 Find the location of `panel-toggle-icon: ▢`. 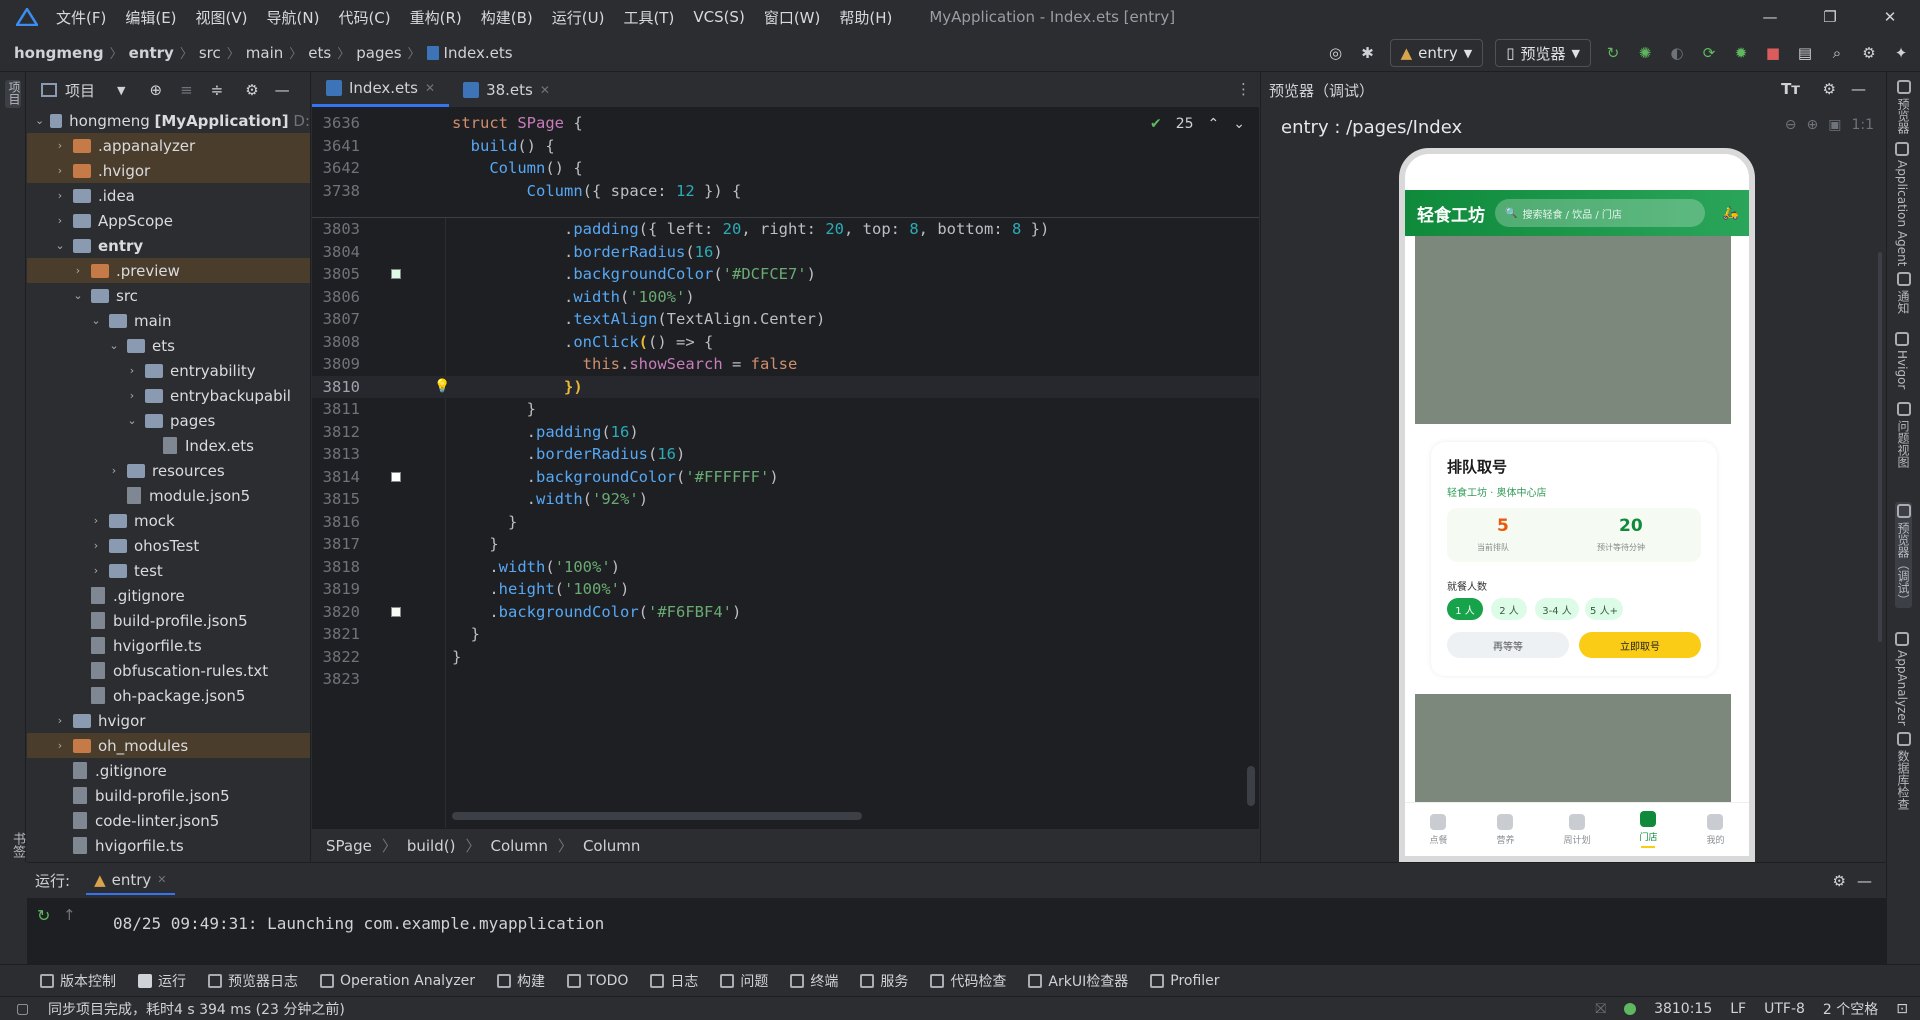

panel-toggle-icon: ▢ is located at coordinates (22, 1009).